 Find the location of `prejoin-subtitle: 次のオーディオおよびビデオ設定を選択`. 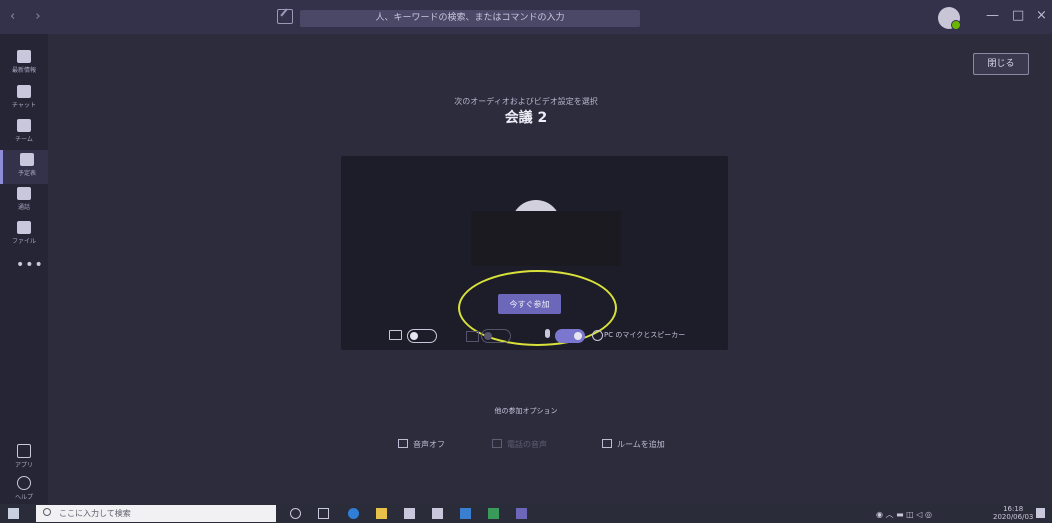

prejoin-subtitle: 次のオーディオおよびビデオ設定を選択 is located at coordinates (526, 101).